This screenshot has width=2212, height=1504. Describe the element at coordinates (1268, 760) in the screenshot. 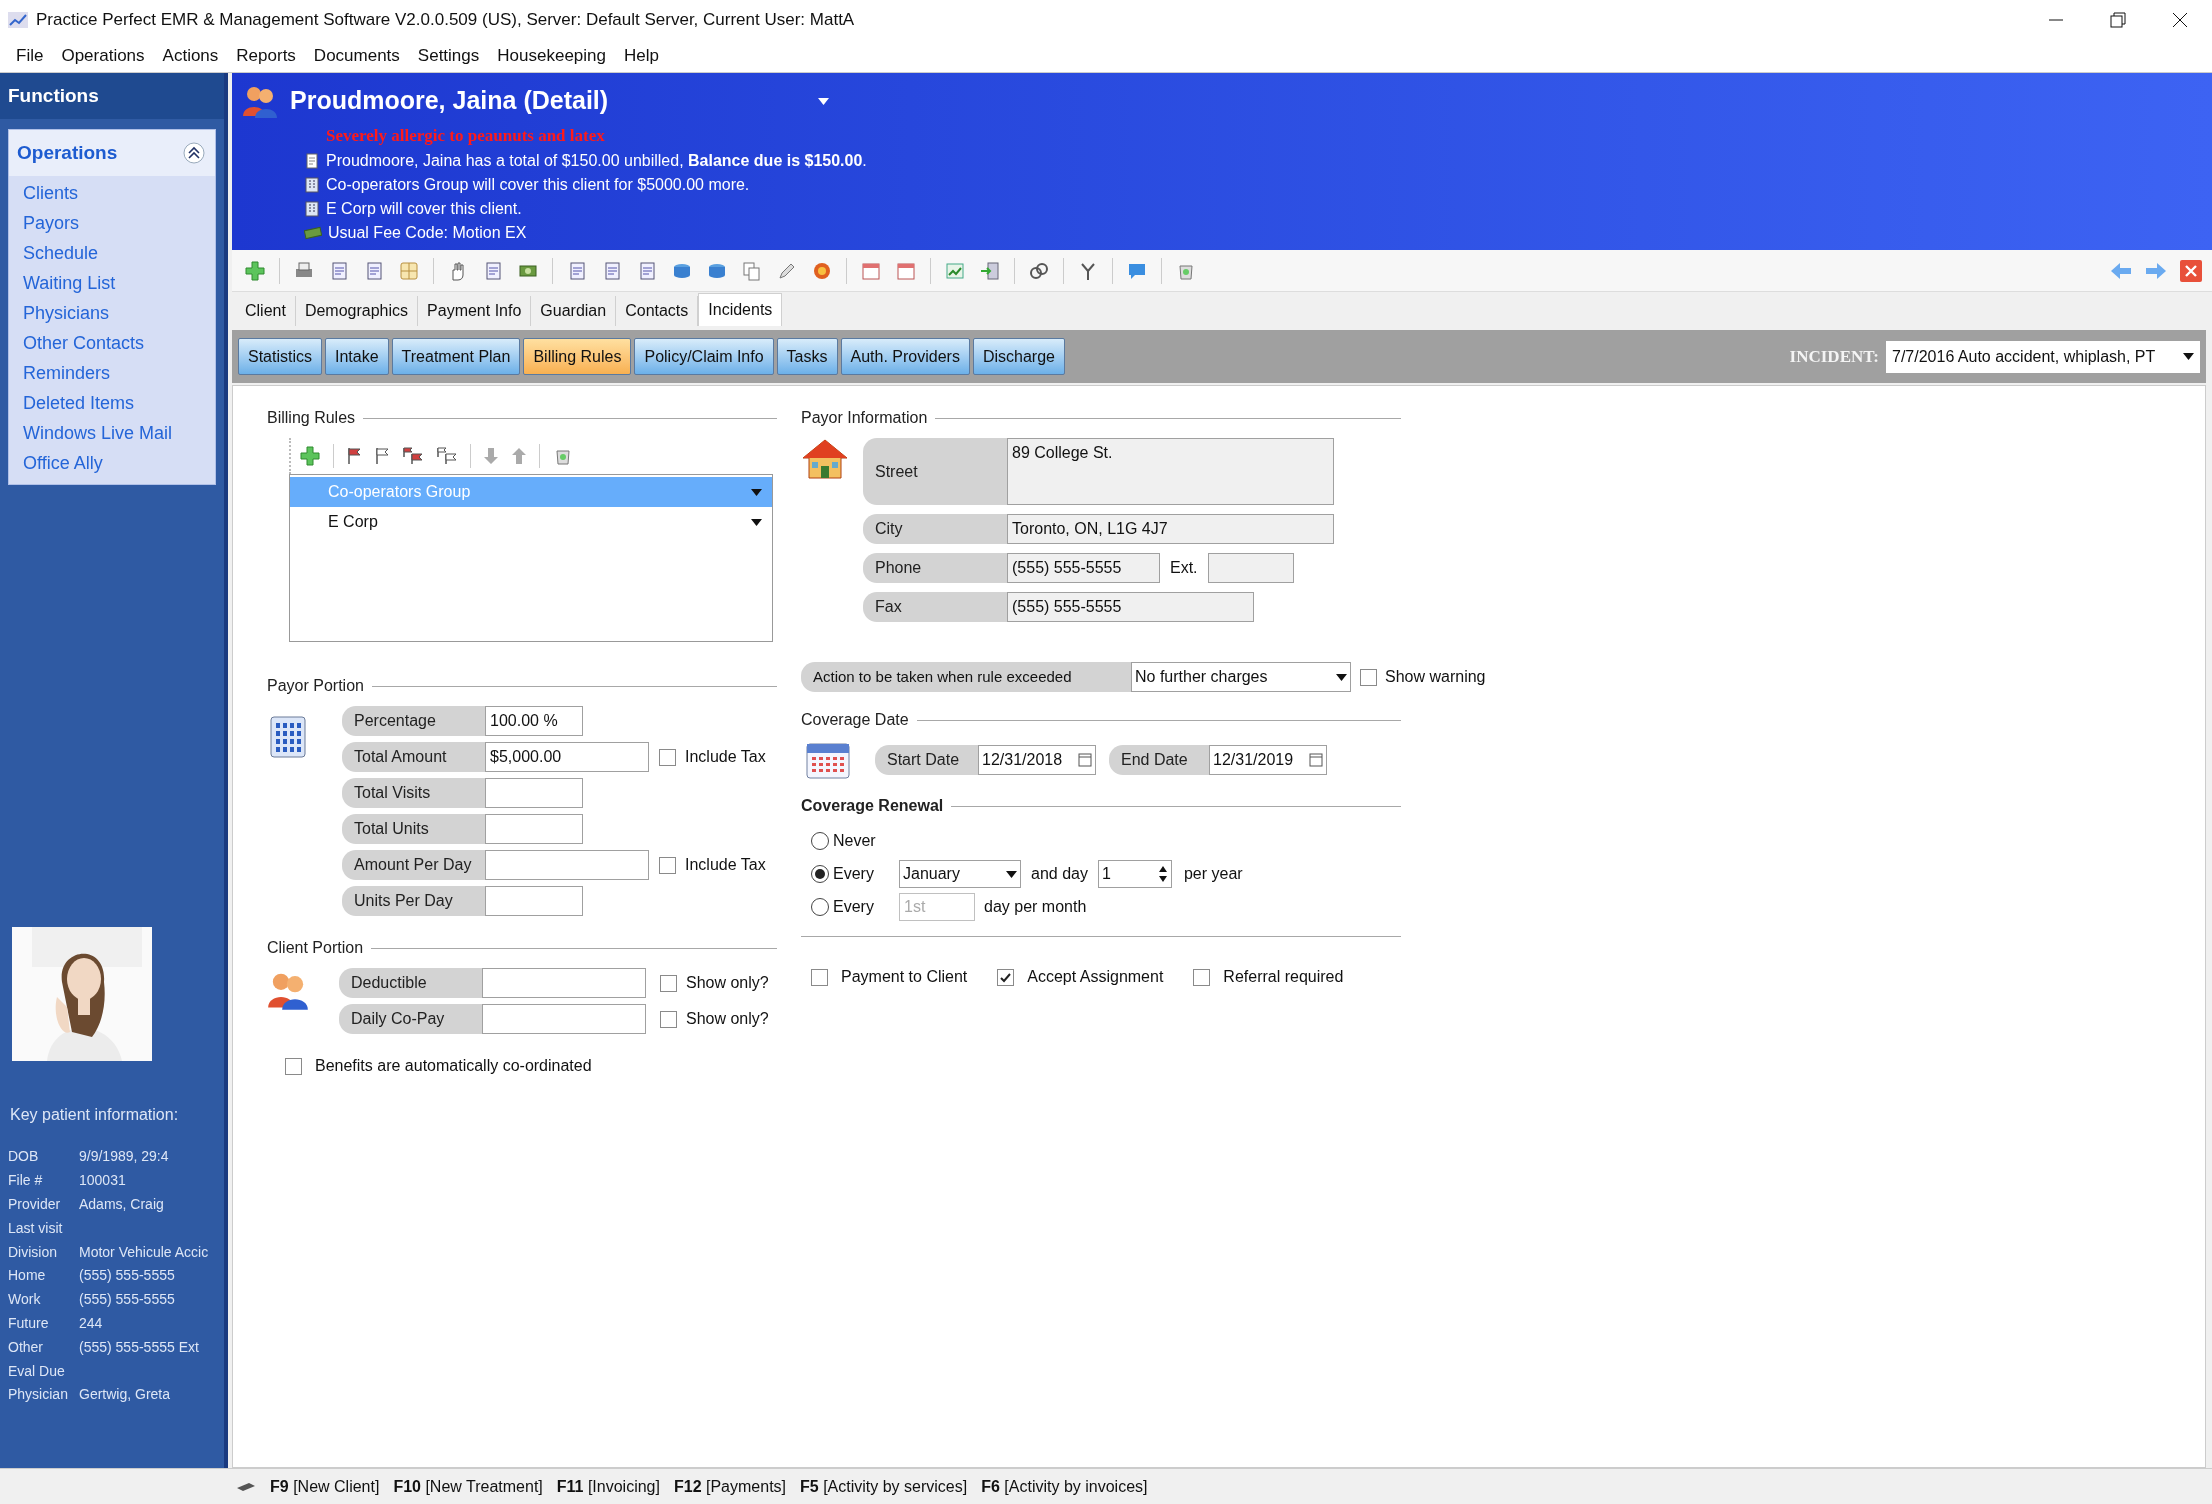

I see `date-field: 12/31/2019` at that location.